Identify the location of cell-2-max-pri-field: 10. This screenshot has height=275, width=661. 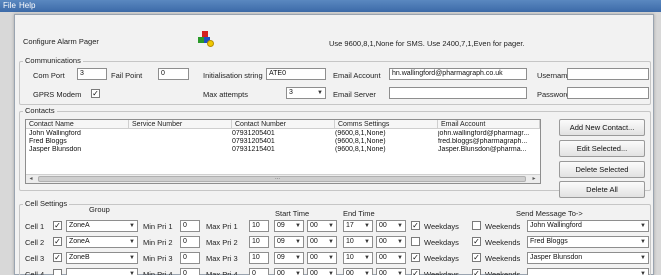
(259, 242).